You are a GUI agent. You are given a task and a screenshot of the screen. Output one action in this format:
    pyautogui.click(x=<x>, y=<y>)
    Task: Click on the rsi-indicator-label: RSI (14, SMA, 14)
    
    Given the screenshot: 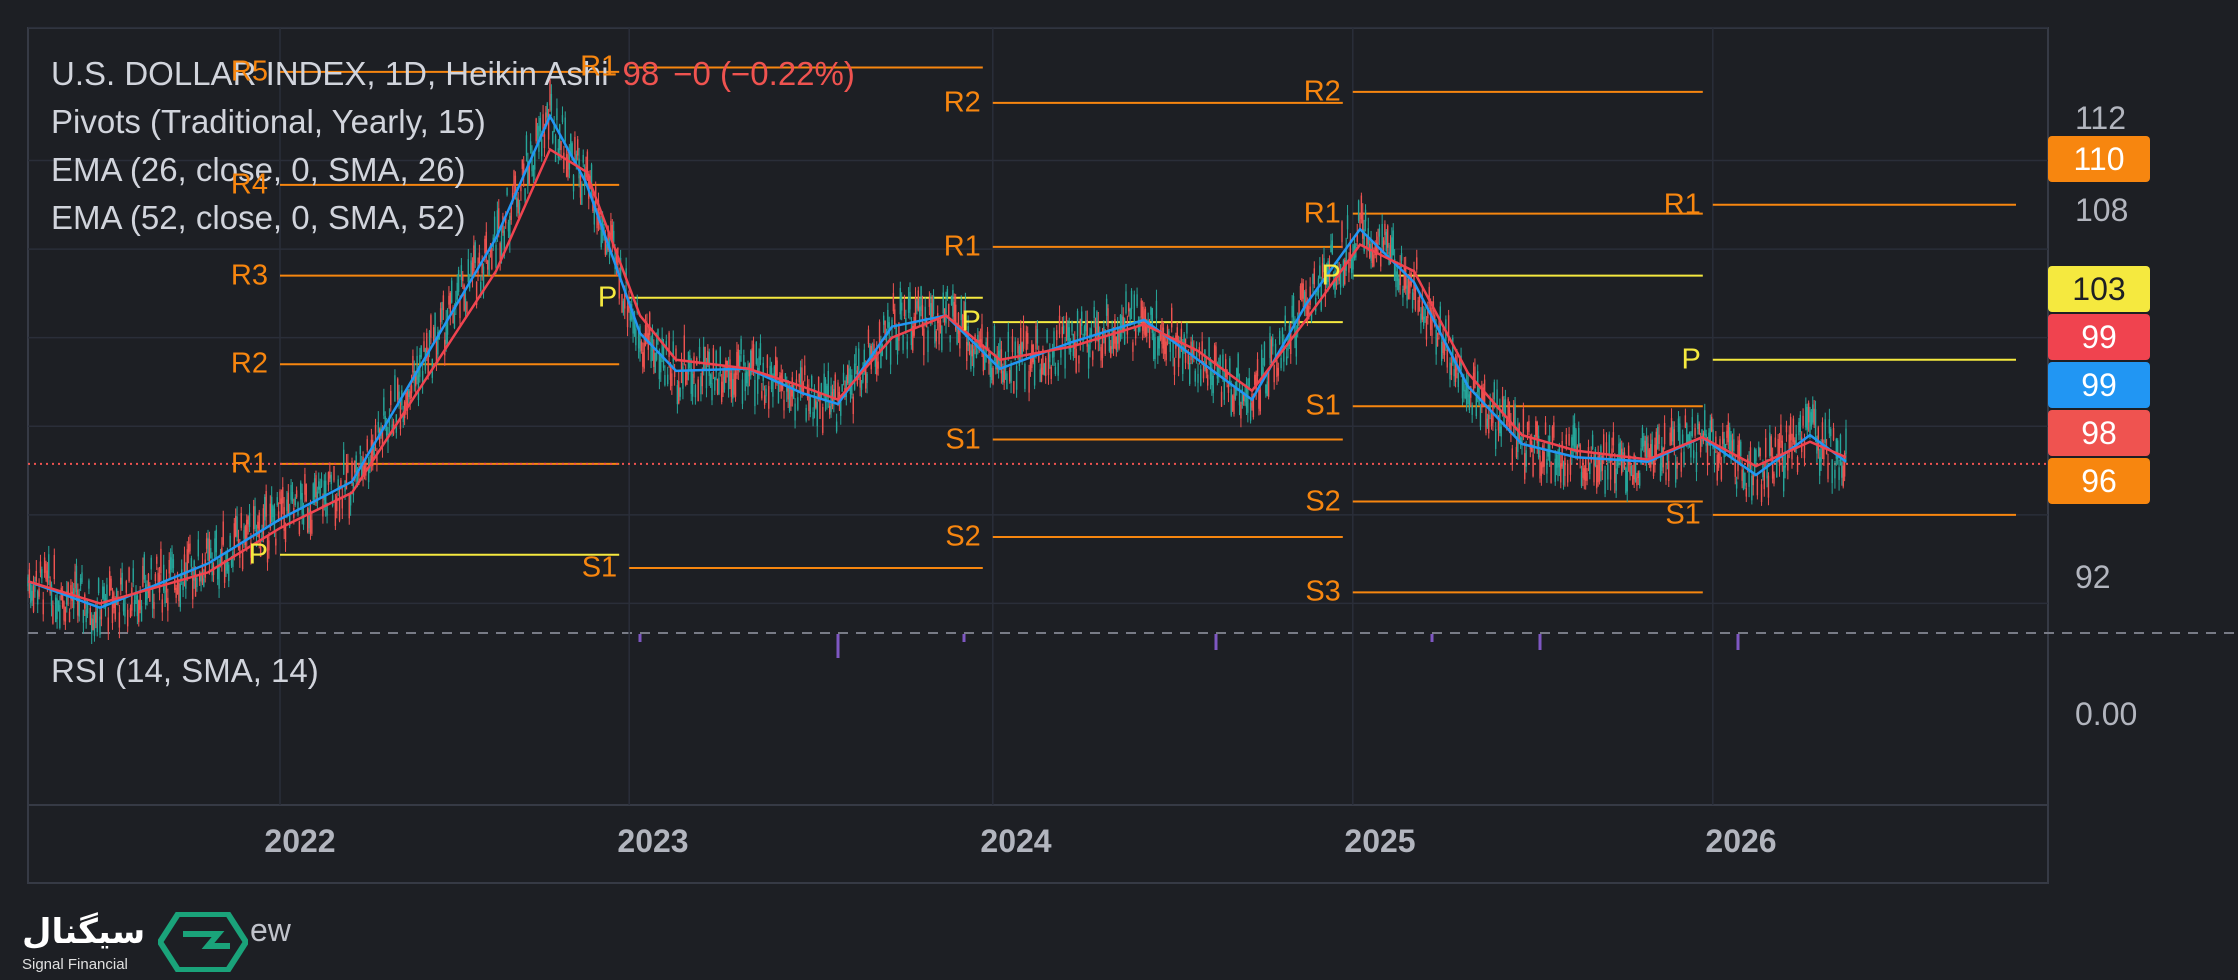 What is the action you would take?
    pyautogui.click(x=185, y=671)
    